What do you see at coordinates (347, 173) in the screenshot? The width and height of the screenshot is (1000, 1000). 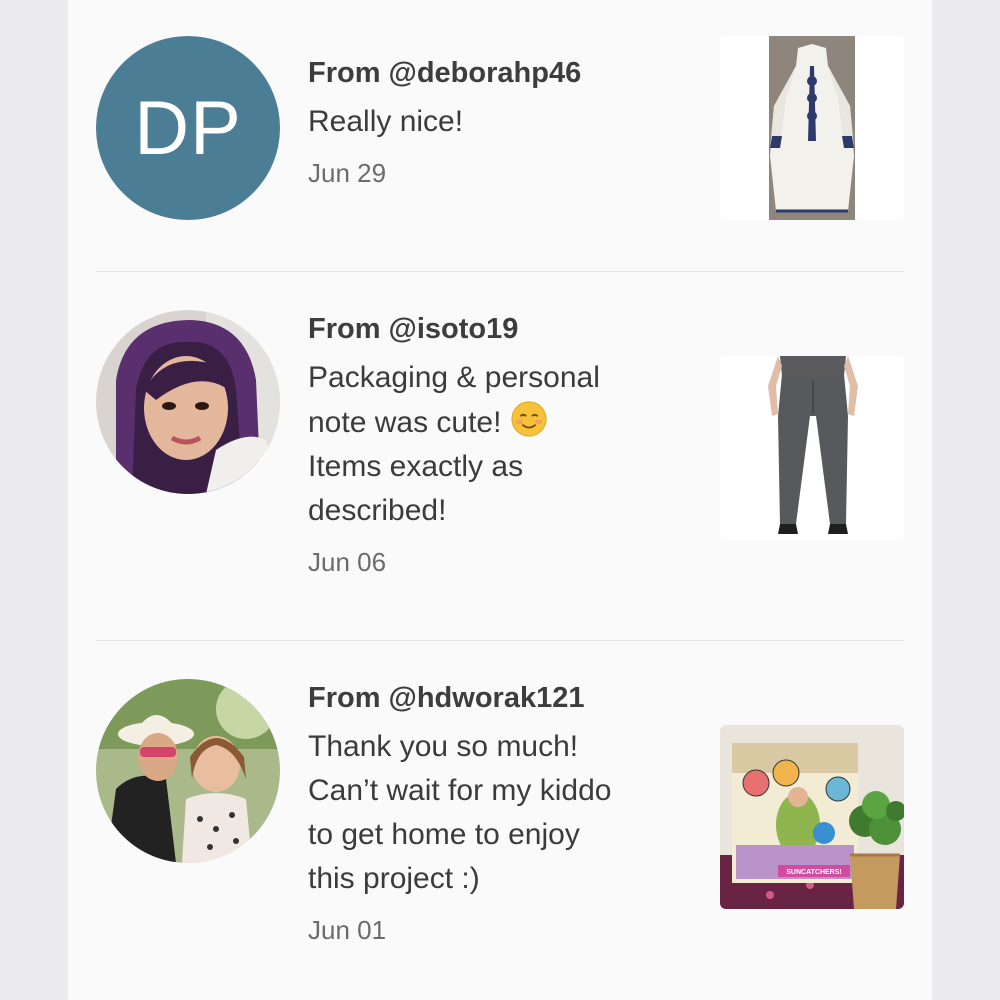 I see `review-date: Jun 29` at bounding box center [347, 173].